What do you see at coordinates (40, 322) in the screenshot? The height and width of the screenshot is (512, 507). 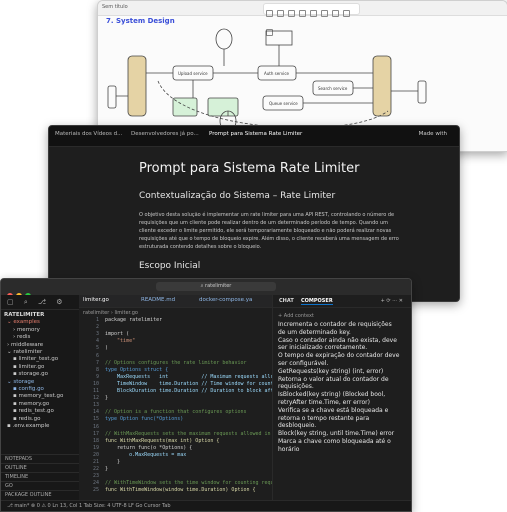 I see `file-tree-folder: ⌄ examples` at bounding box center [40, 322].